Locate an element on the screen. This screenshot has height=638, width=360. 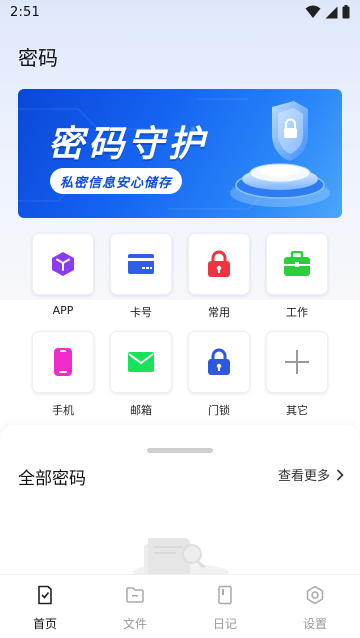
see-more-label: 查看更多 is located at coordinates (303, 476).